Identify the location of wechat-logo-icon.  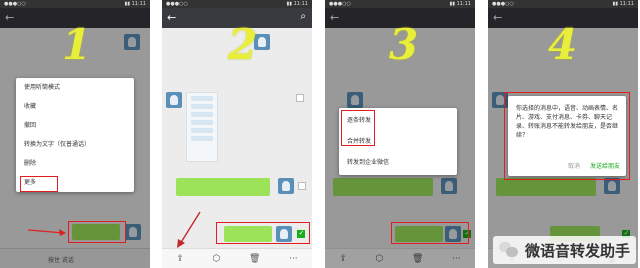
(508, 250).